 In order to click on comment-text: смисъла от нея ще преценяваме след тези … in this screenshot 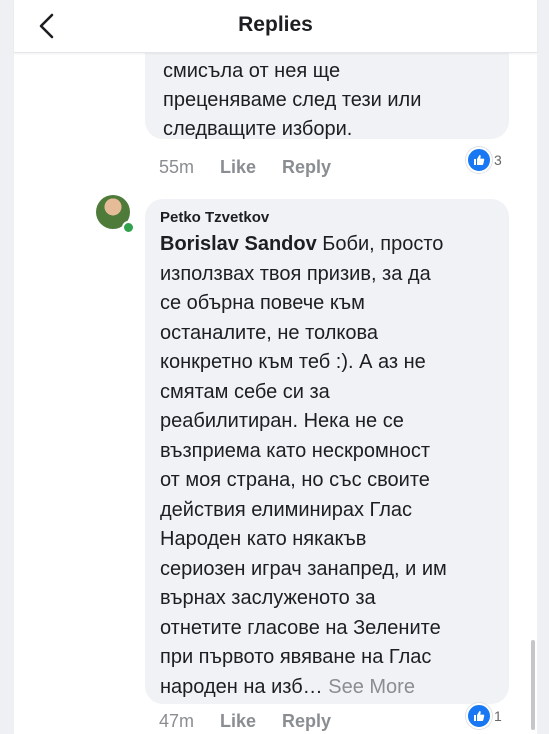, I will do `click(292, 100)`.